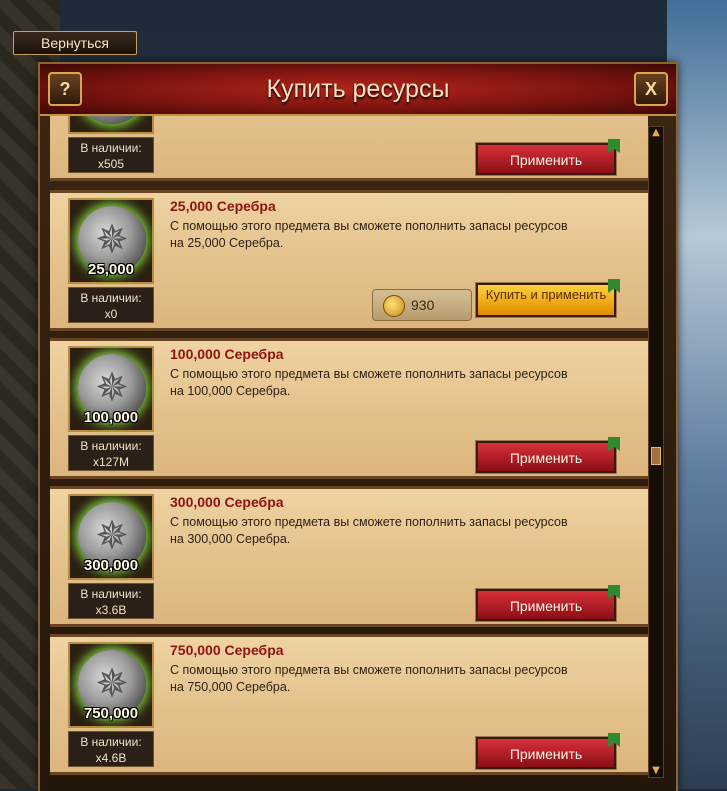  What do you see at coordinates (349, 148) in the screenshot?
I see `list-item: ✵ В наличии: x505 Применить` at bounding box center [349, 148].